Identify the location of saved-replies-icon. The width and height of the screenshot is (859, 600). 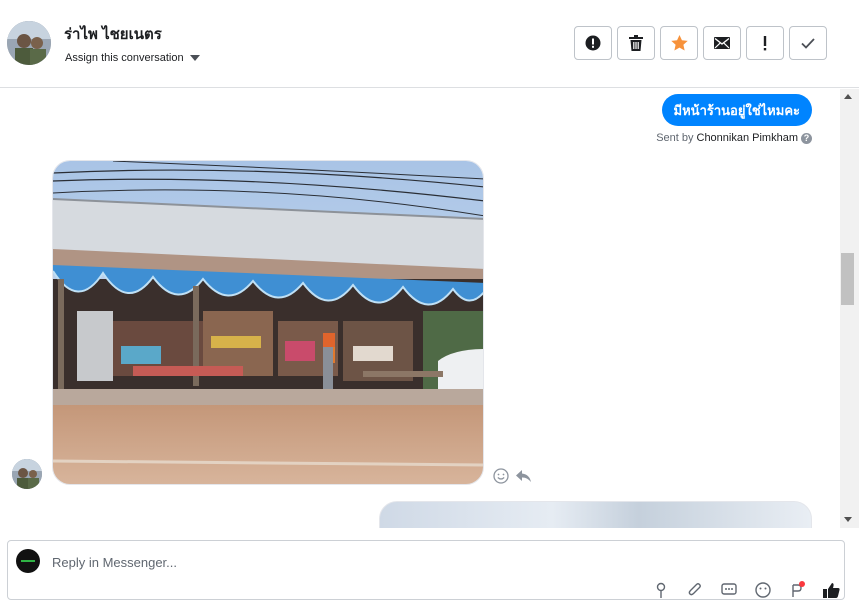
(729, 590).